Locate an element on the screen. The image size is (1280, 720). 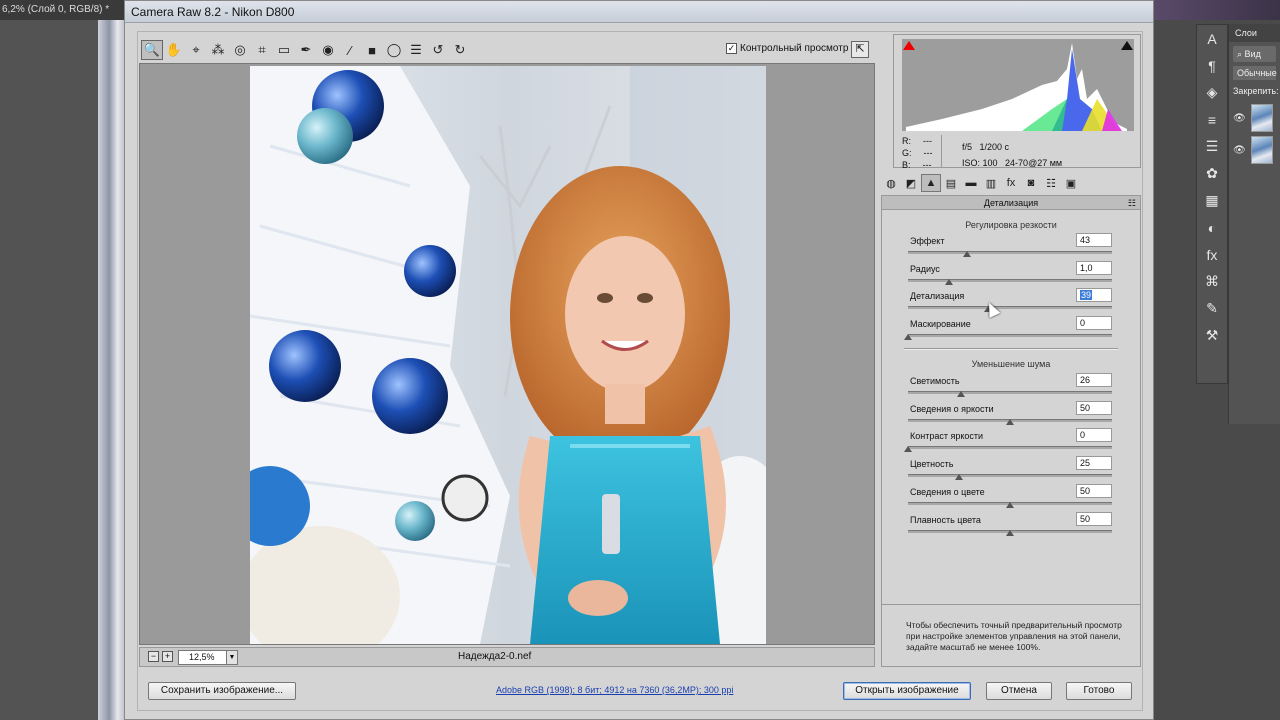
camera-calibration-icon: ◙ is located at coordinates (1031, 183).